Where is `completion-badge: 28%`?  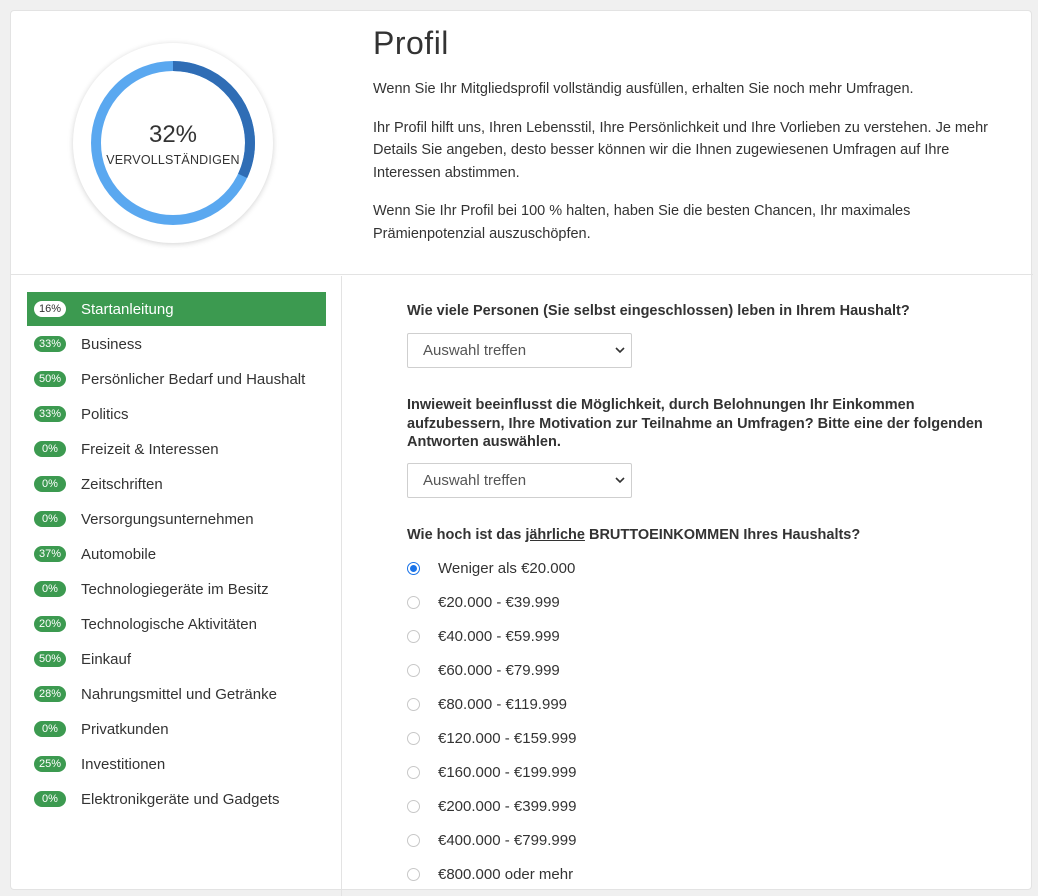
completion-badge: 28% is located at coordinates (50, 694).